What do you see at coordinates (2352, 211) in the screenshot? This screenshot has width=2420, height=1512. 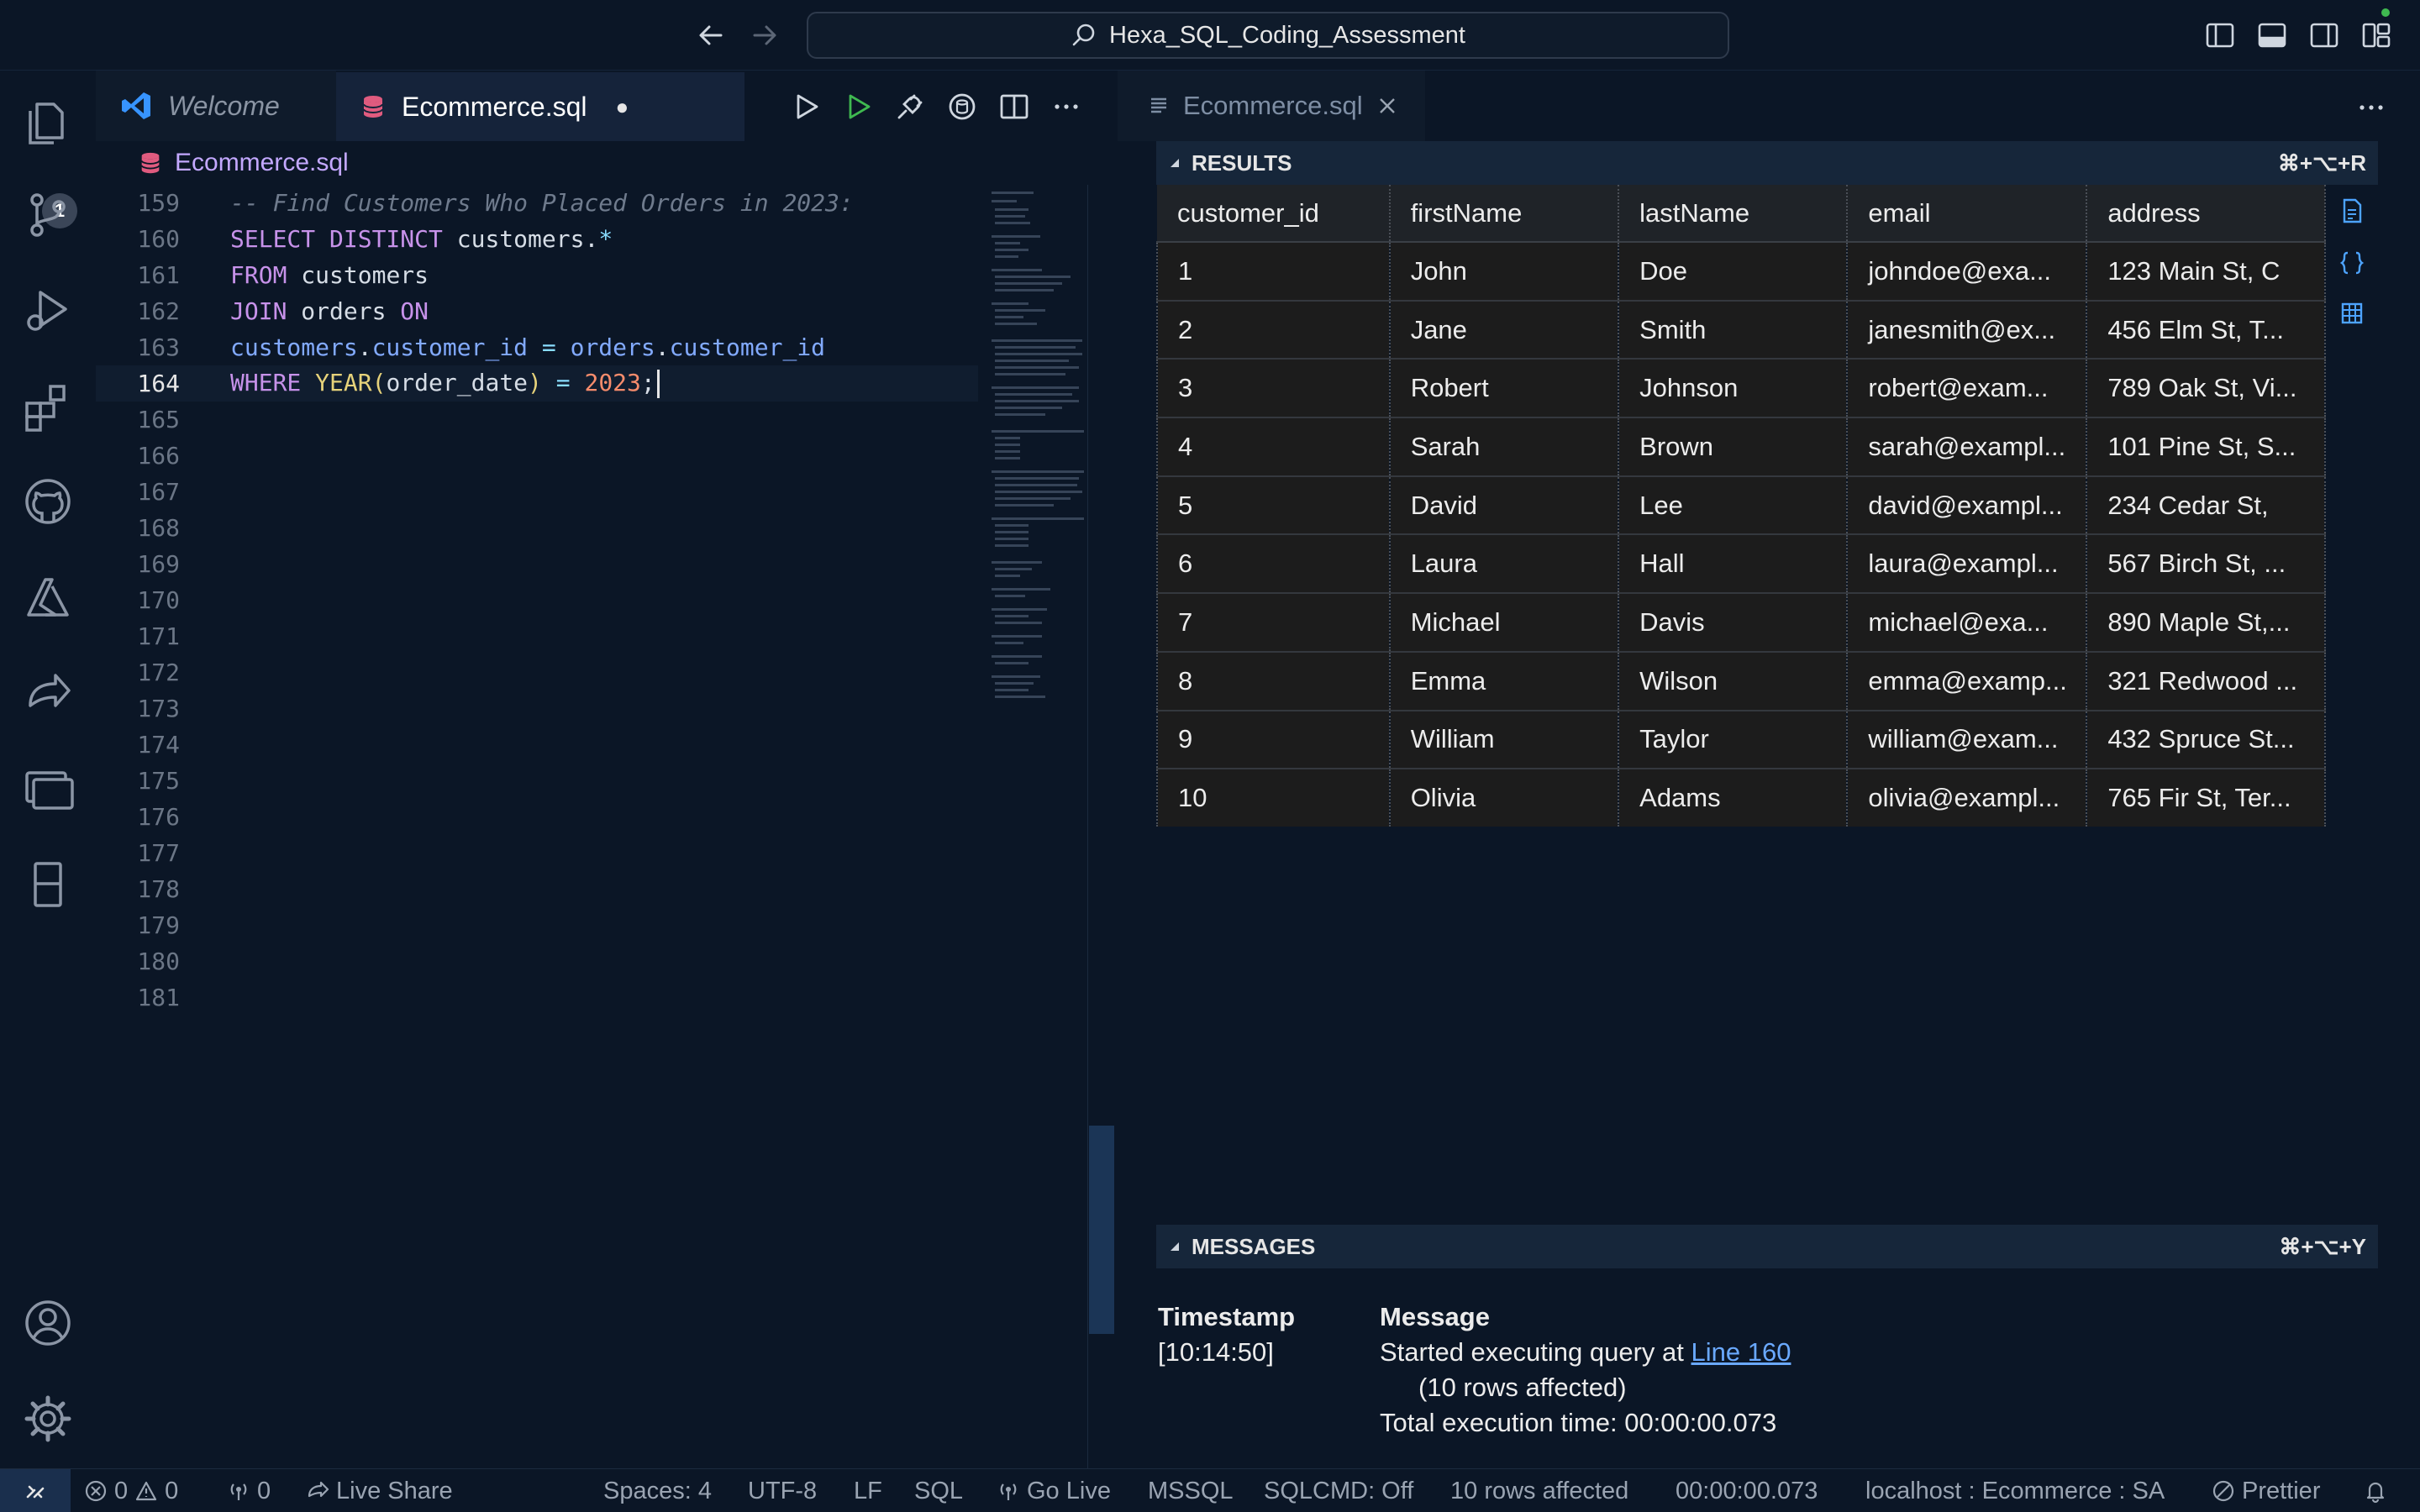 I see `save-as-csv-icon` at bounding box center [2352, 211].